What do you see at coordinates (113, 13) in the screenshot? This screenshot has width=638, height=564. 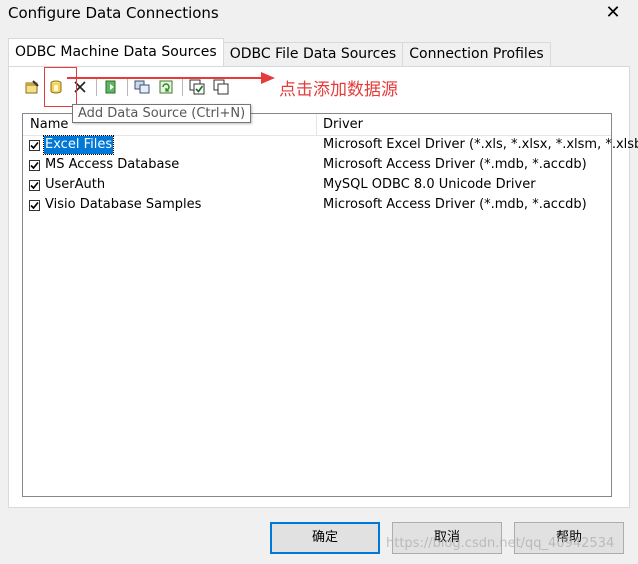 I see `window-title: Configure Data Connections` at bounding box center [113, 13].